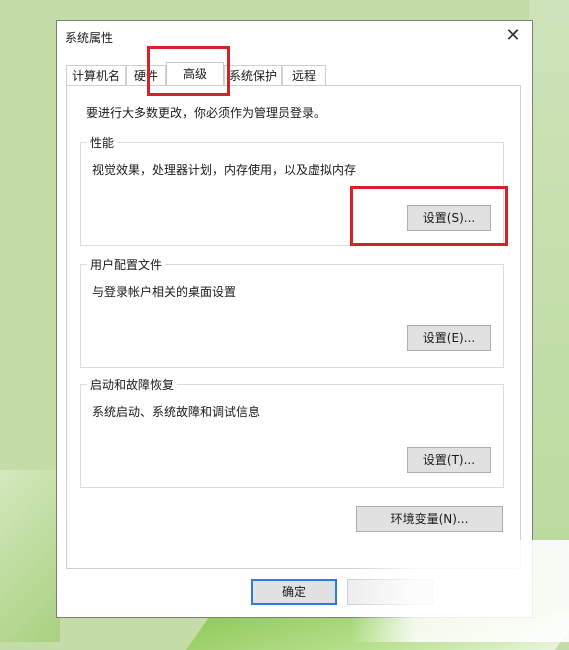  Describe the element at coordinates (102, 142) in the screenshot. I see `performance-group-title: 性能` at that location.